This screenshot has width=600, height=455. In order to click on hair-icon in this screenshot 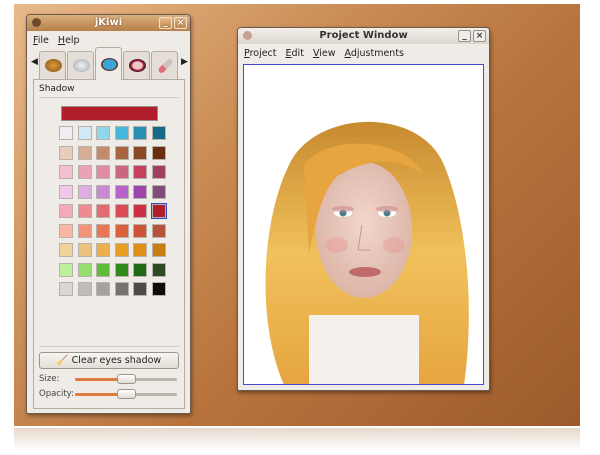, I will do `click(53, 65)`.